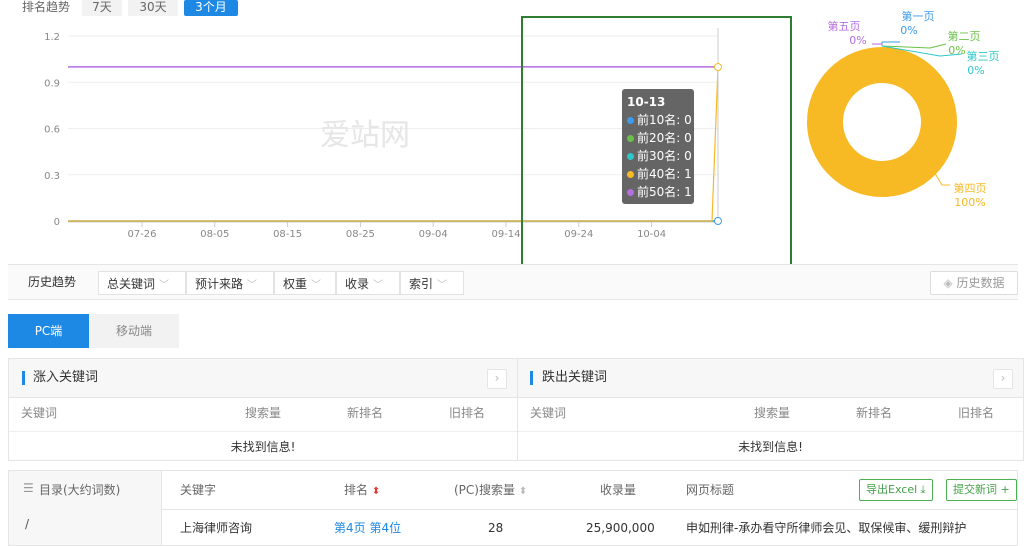  I want to click on dropdown-label: 收录, so click(357, 284).